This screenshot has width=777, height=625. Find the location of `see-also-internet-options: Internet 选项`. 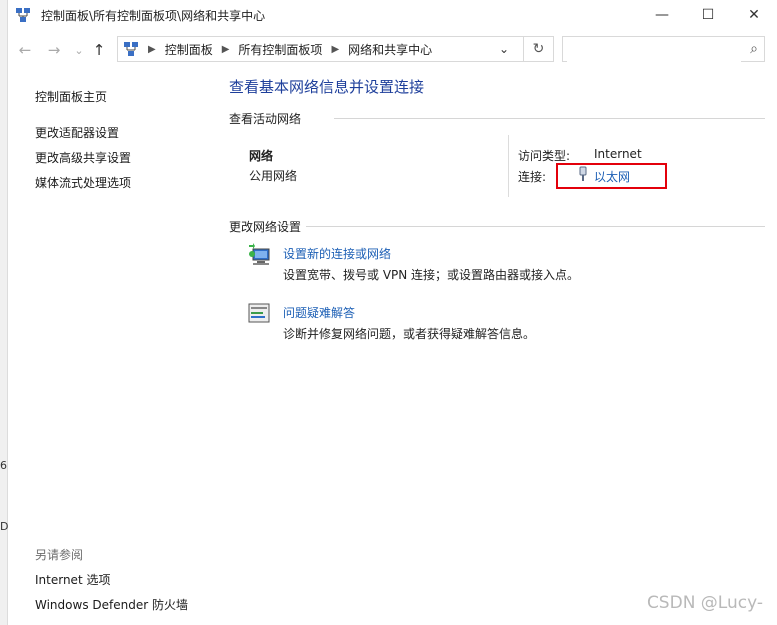

see-also-internet-options: Internet 选项 is located at coordinates (72, 579).